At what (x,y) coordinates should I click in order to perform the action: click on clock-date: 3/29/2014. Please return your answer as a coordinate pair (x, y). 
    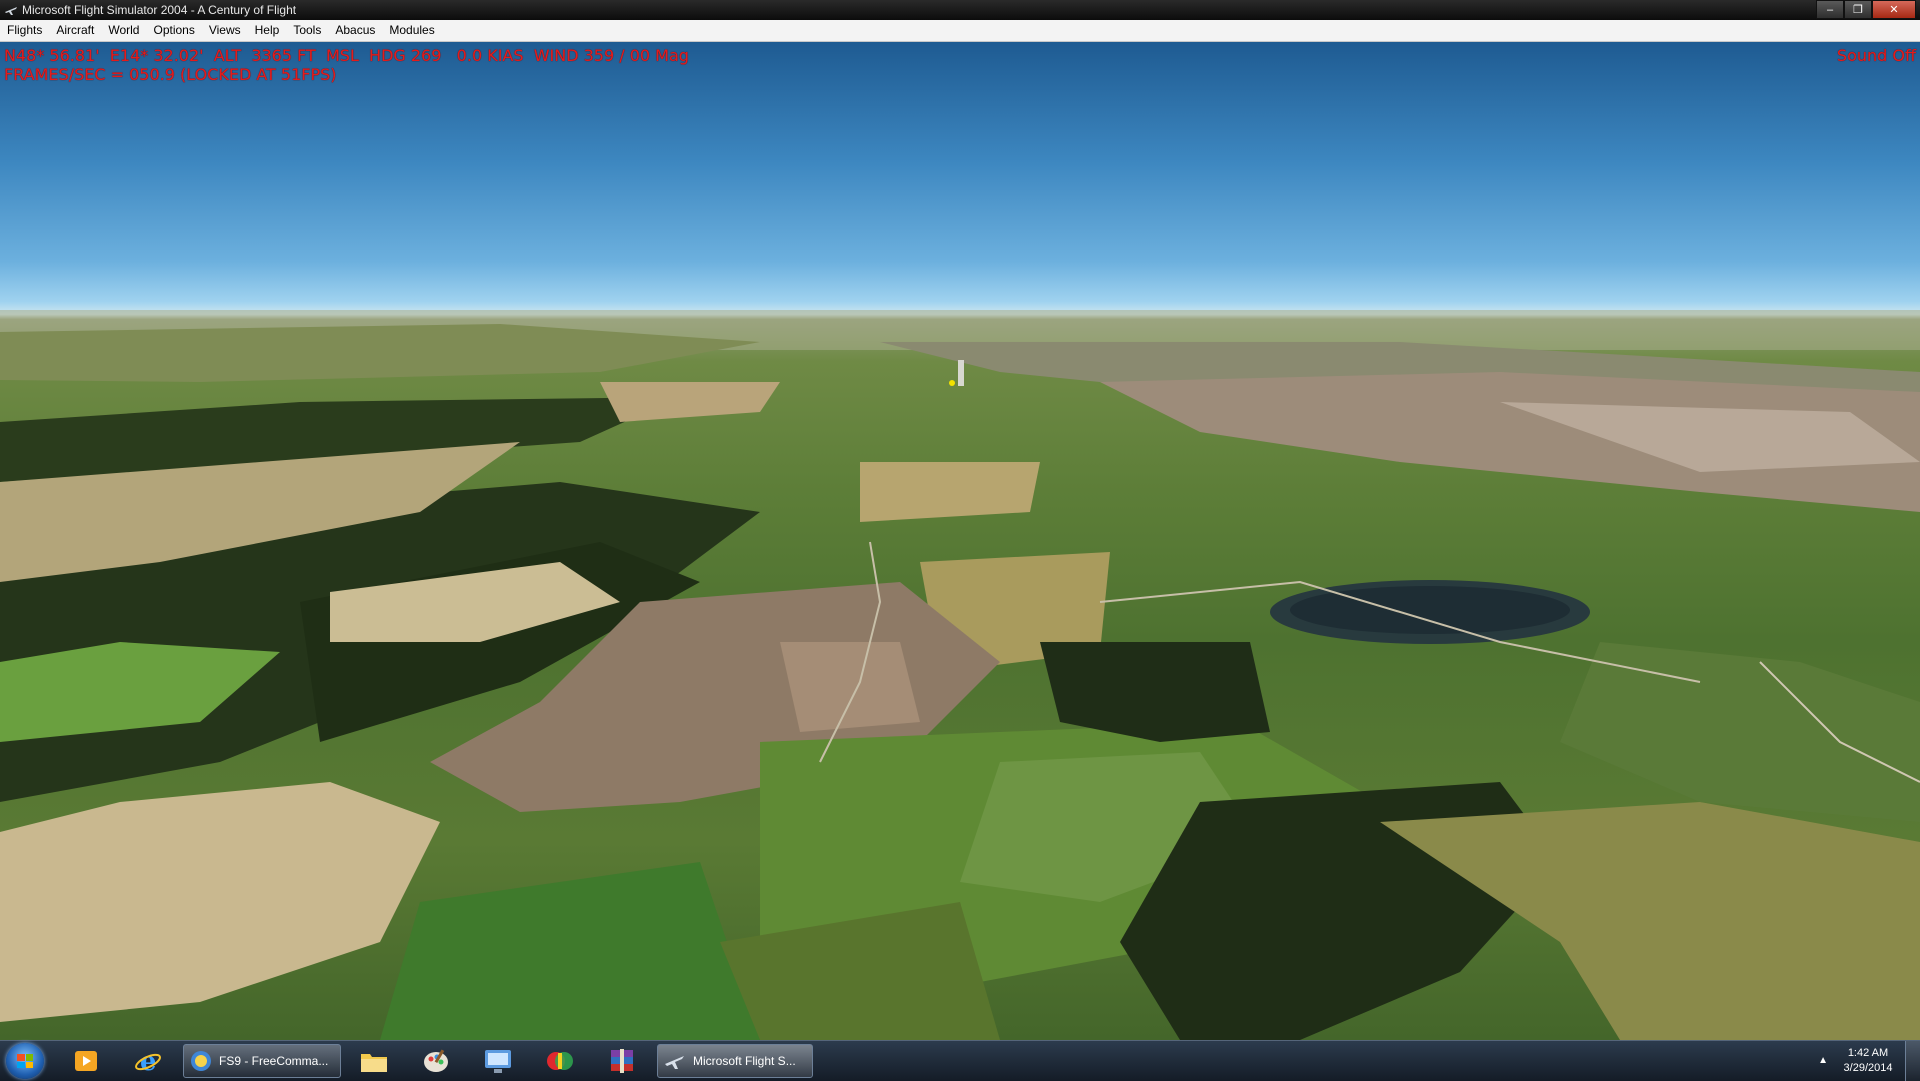
    Looking at the image, I should click on (1868, 1068).